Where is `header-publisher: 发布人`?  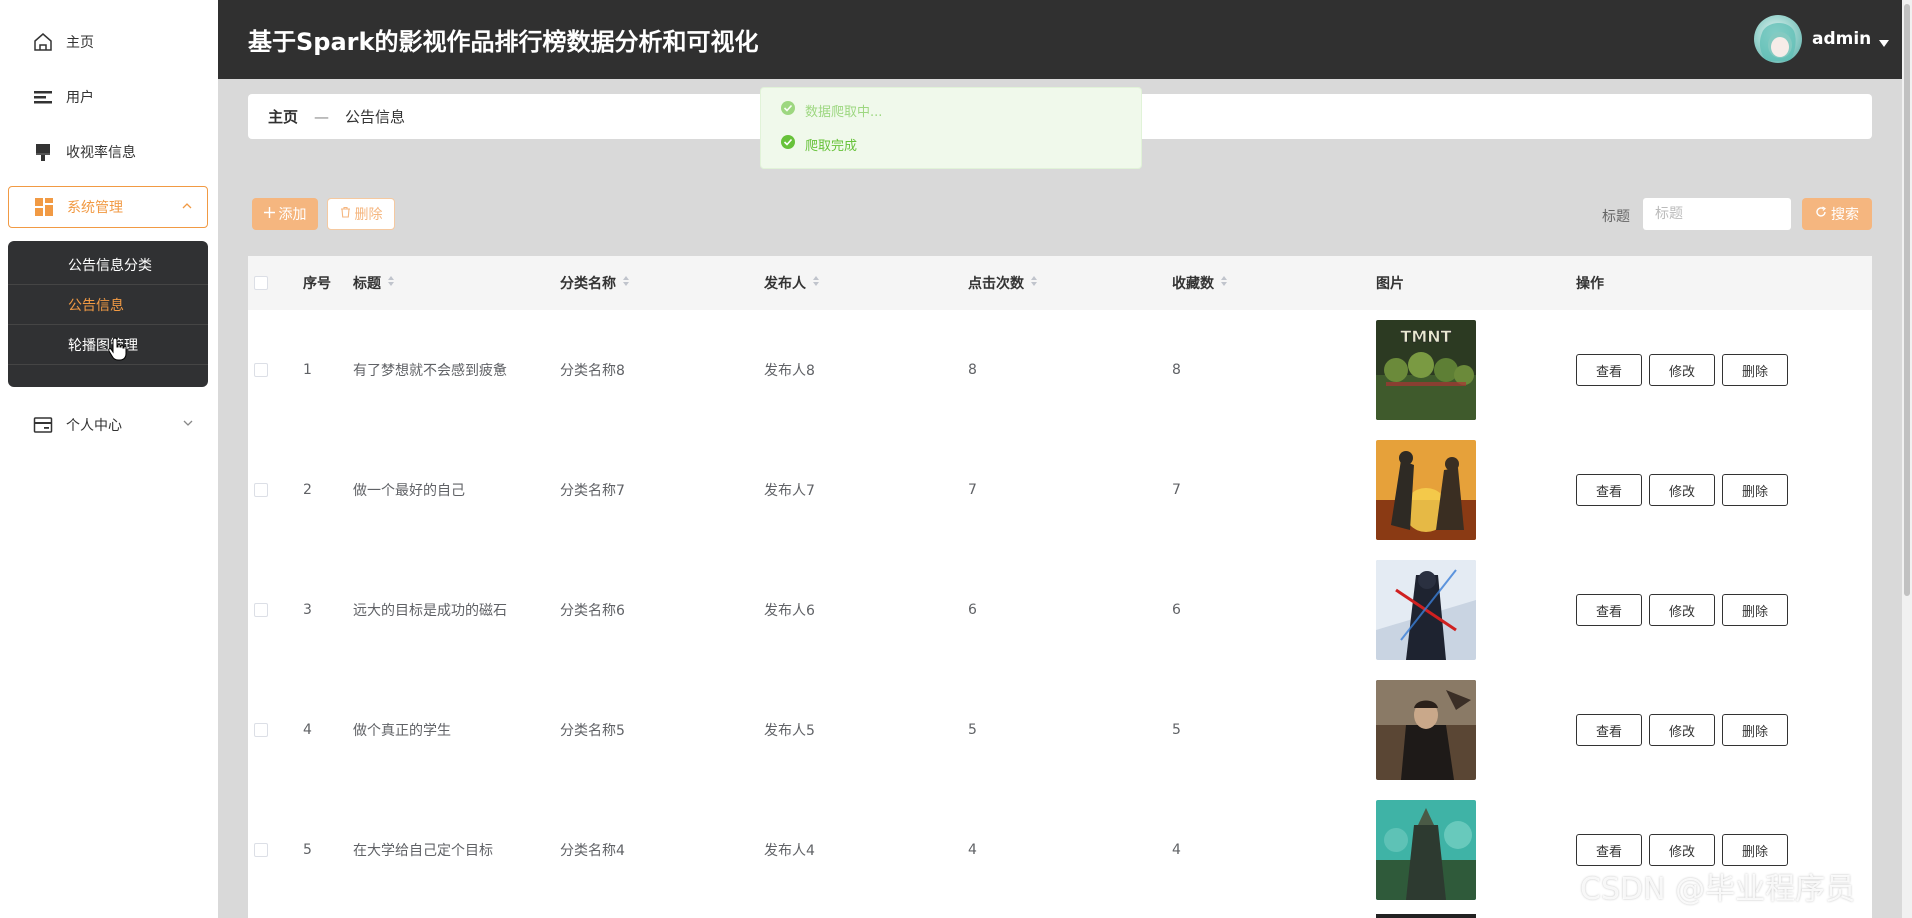
header-publisher: 发布人 is located at coordinates (792, 283).